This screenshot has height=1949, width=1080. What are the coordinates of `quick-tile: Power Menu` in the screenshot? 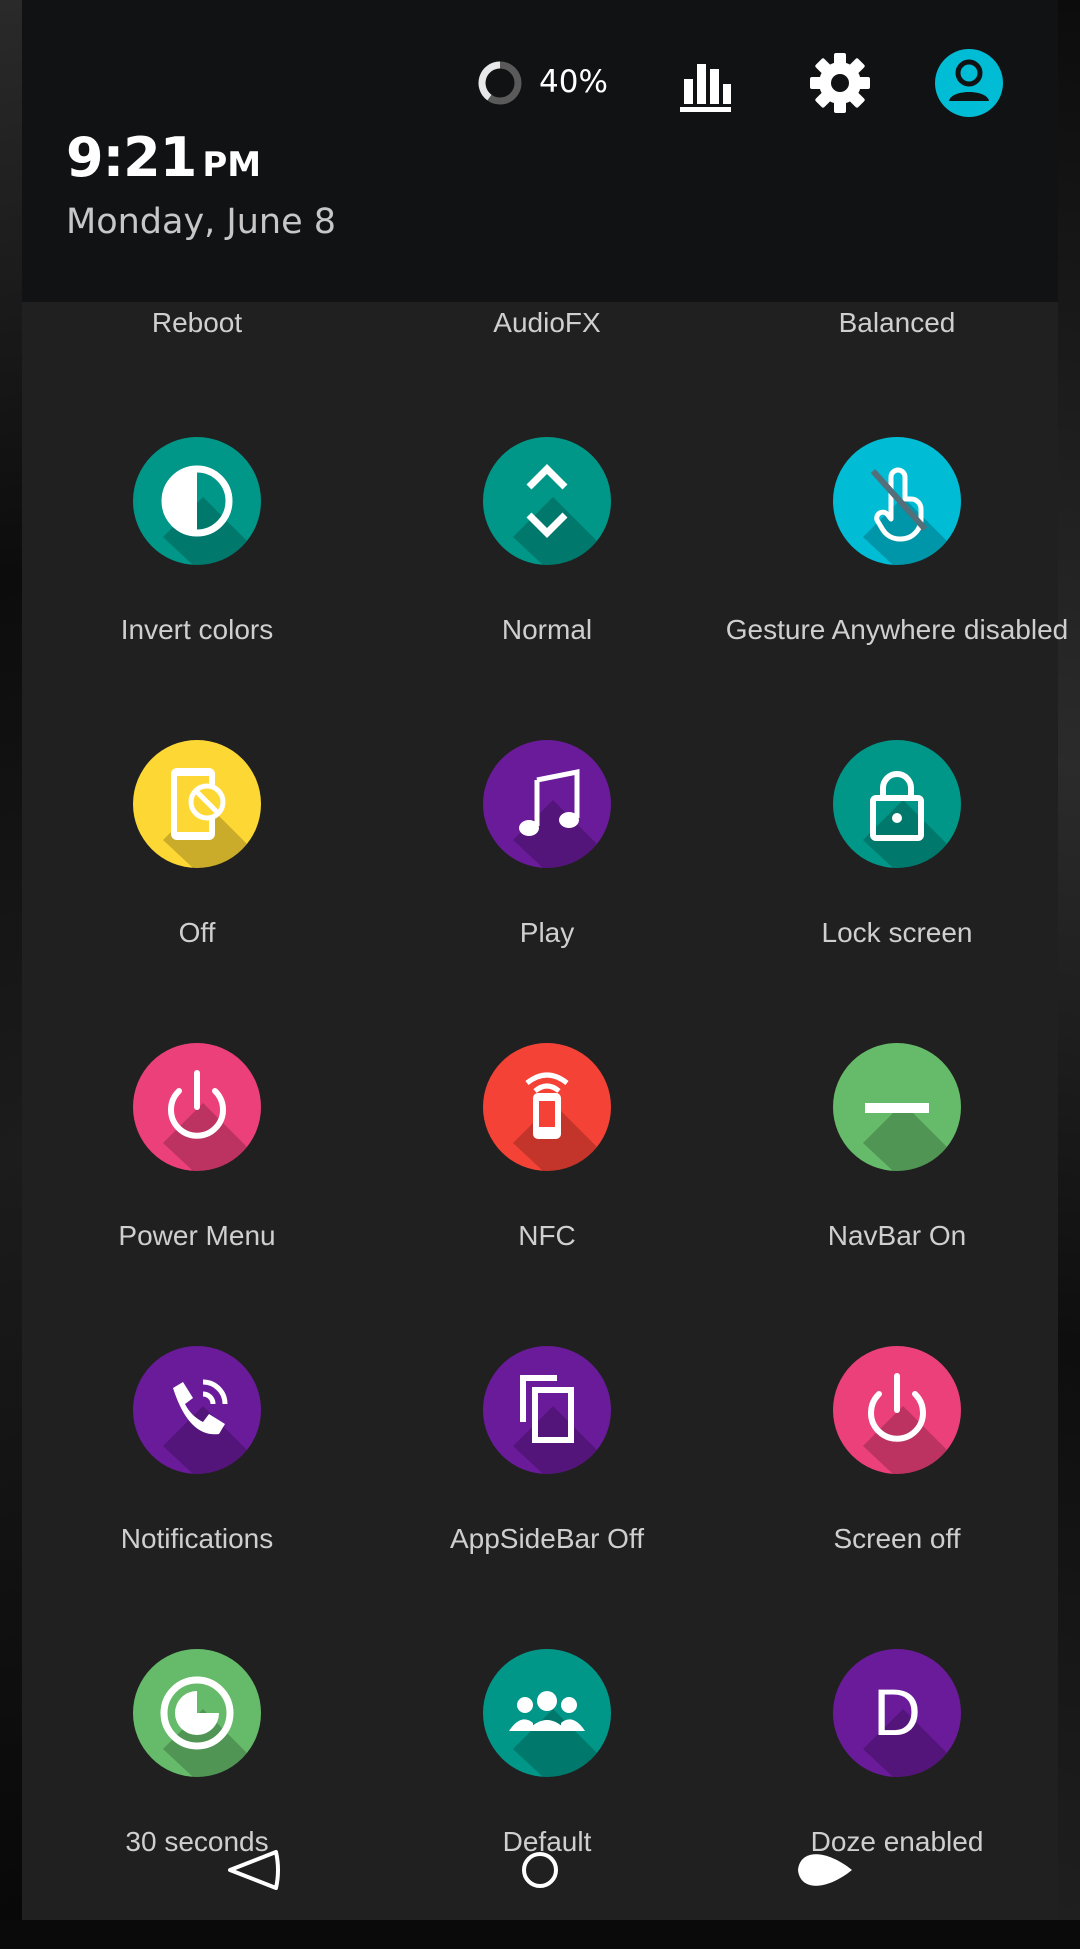 It's located at (197, 1193).